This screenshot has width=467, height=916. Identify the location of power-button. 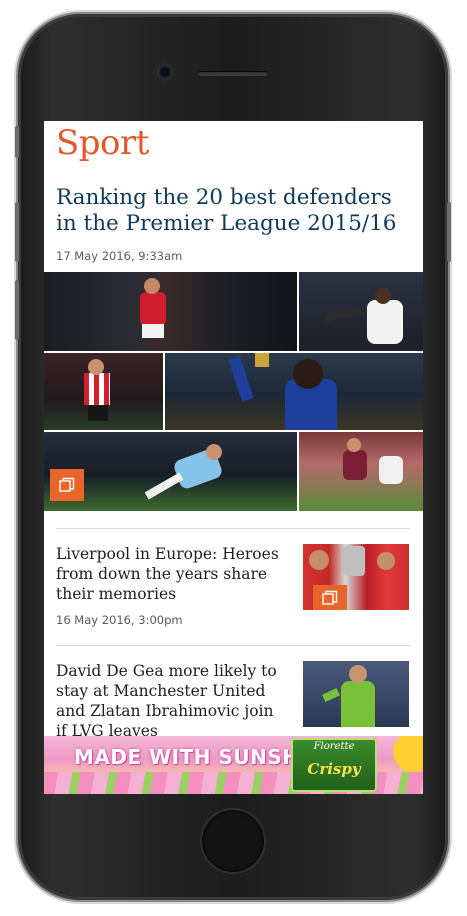
(449, 232).